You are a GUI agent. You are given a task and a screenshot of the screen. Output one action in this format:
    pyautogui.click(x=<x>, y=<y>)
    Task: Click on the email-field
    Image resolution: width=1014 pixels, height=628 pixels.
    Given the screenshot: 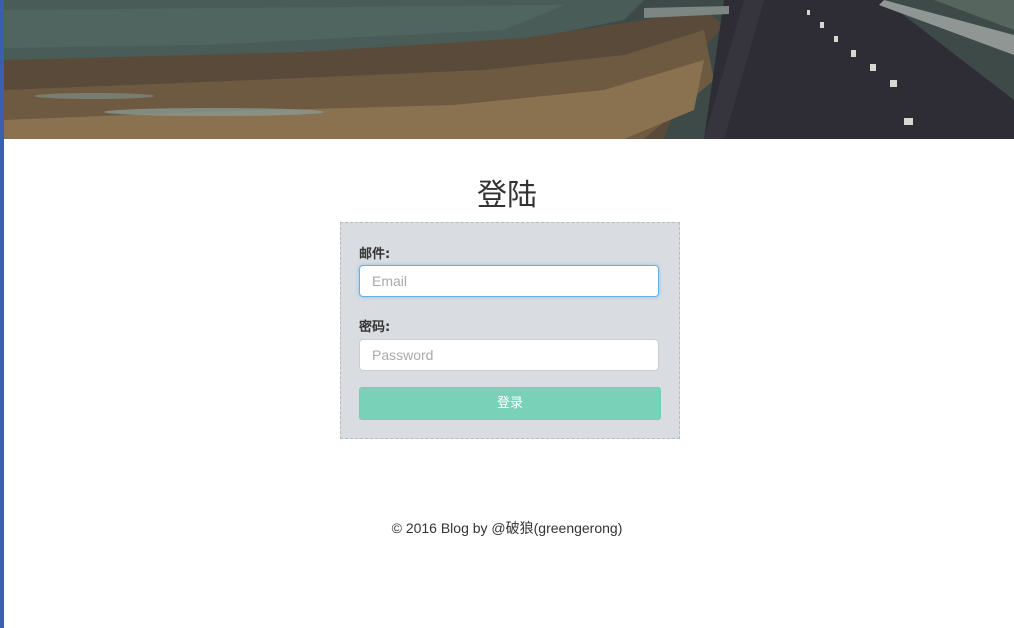 What is the action you would take?
    pyautogui.click(x=509, y=281)
    